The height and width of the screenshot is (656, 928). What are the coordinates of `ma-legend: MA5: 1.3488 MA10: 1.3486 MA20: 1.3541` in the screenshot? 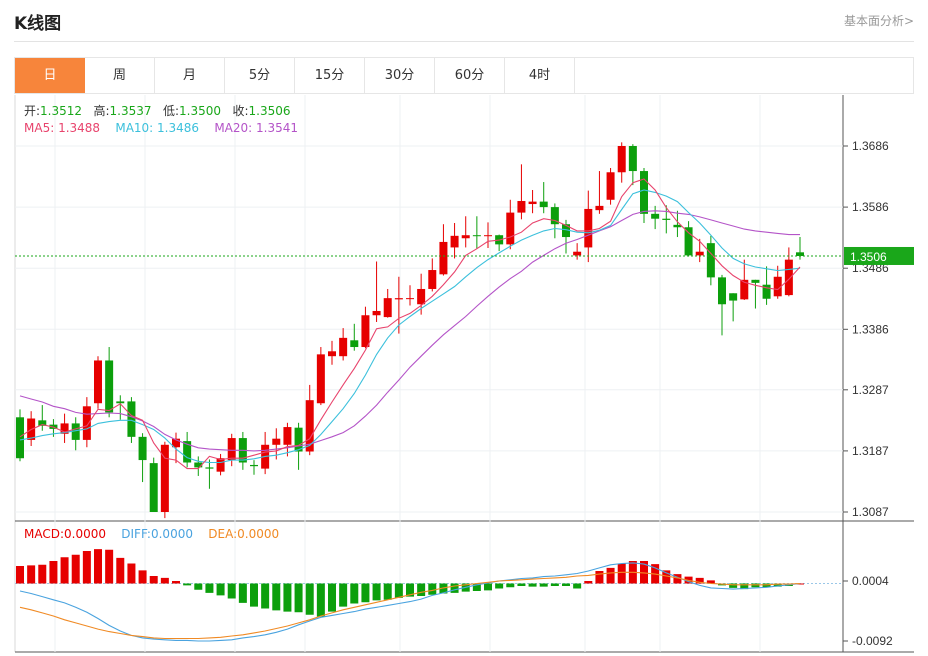 It's located at (161, 128).